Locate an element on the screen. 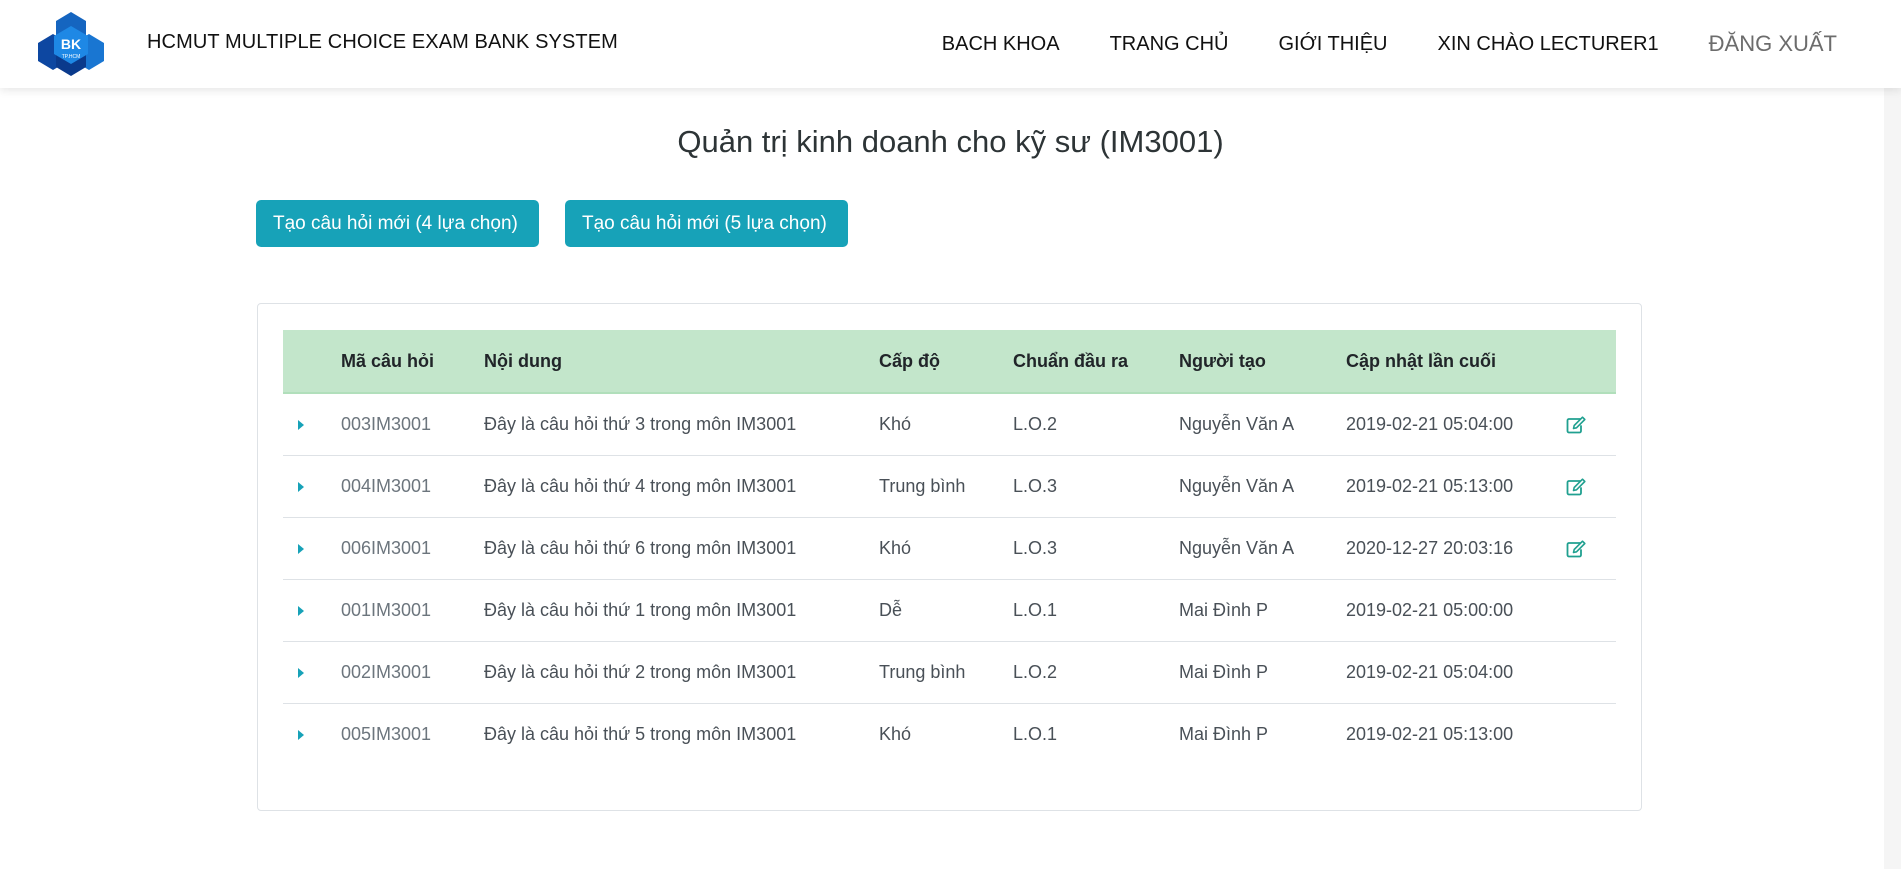 This screenshot has width=1901, height=869. header-actions is located at coordinates (1591, 361).